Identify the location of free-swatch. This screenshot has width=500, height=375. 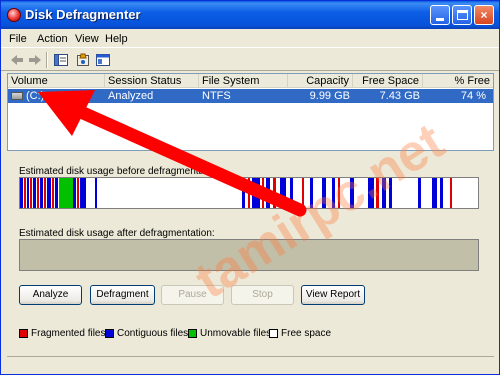
(273, 333).